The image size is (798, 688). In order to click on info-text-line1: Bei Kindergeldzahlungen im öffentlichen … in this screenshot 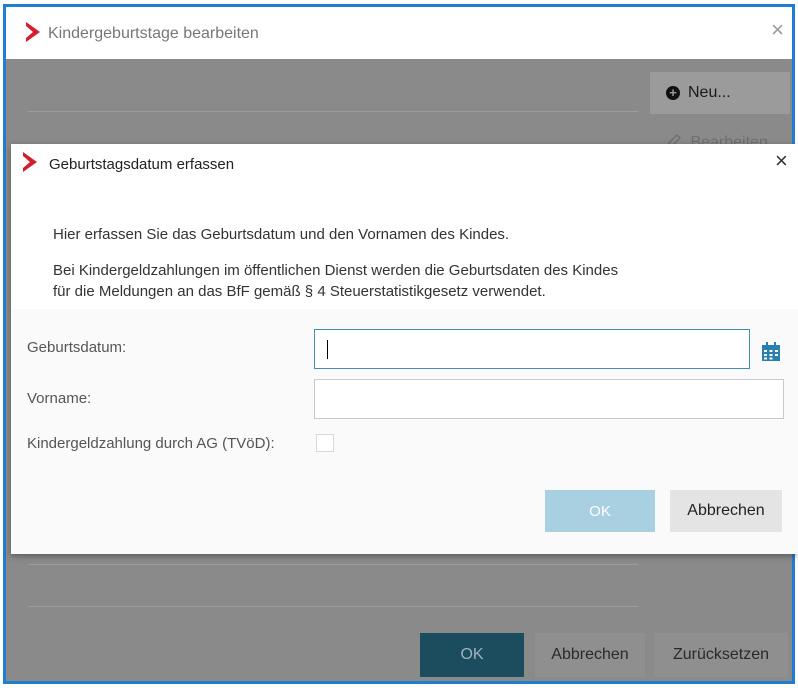, I will do `click(336, 270)`.